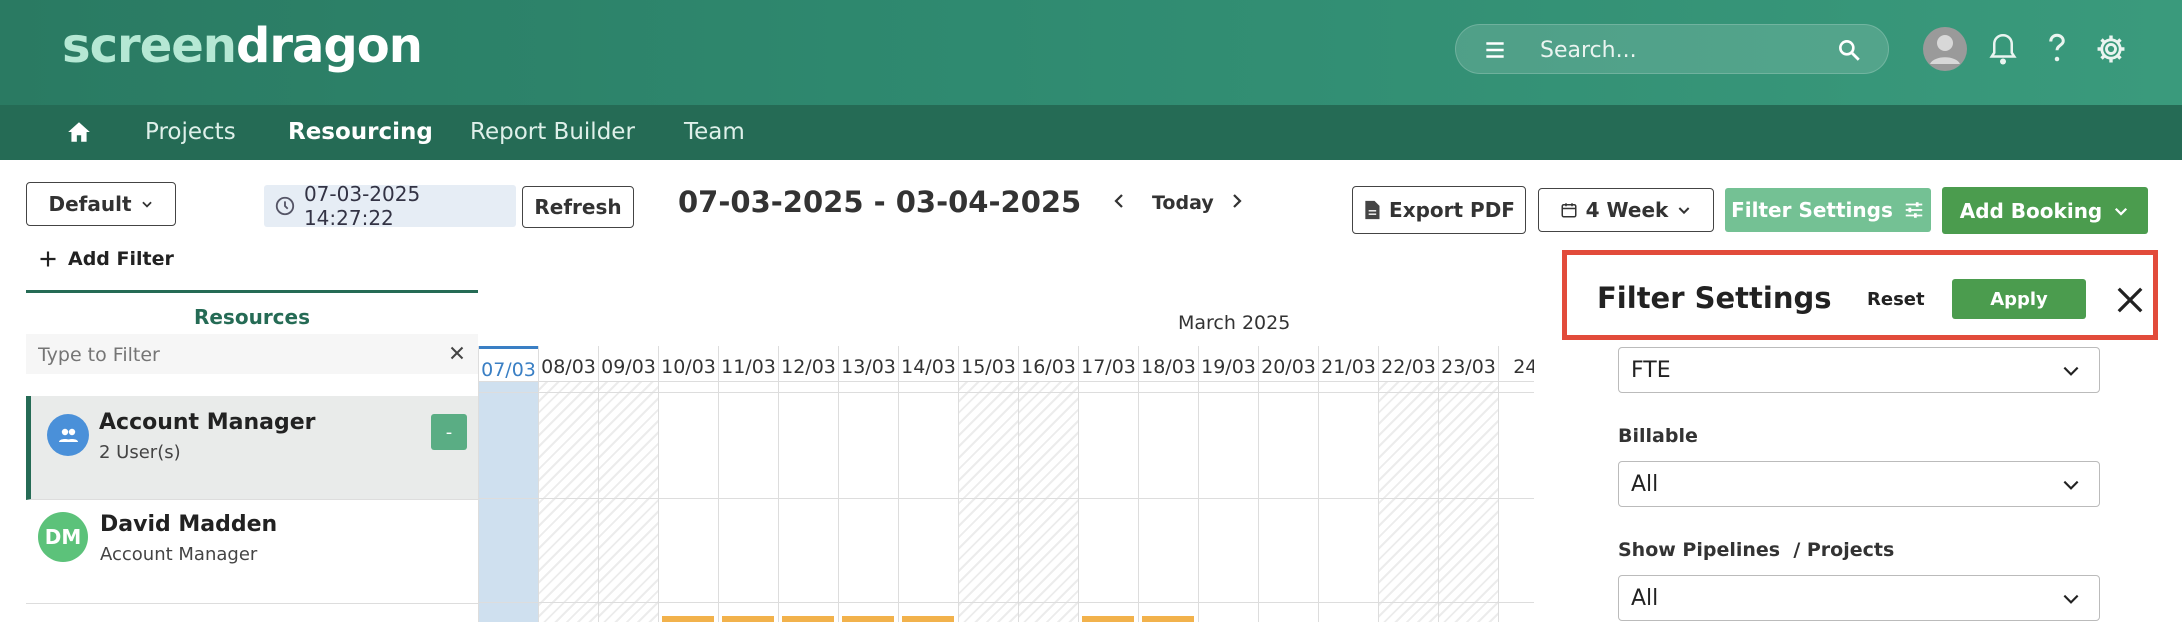 The height and width of the screenshot is (622, 2182). What do you see at coordinates (449, 432) in the screenshot?
I see `collapse-group-button: -` at bounding box center [449, 432].